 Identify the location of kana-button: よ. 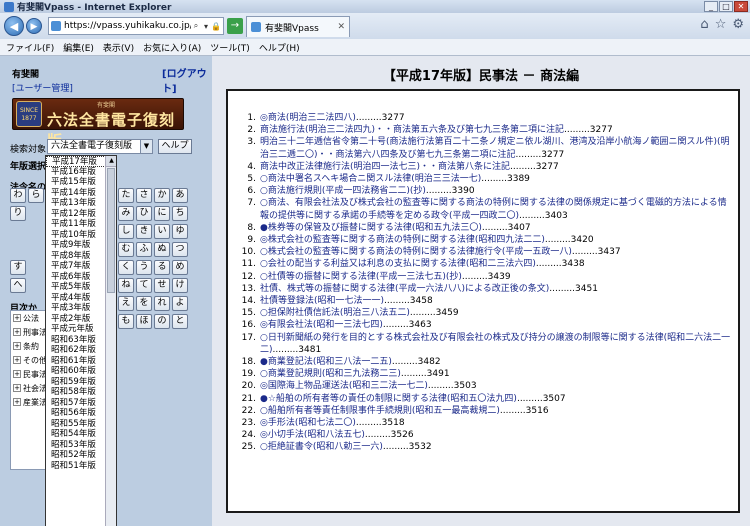
(180, 303).